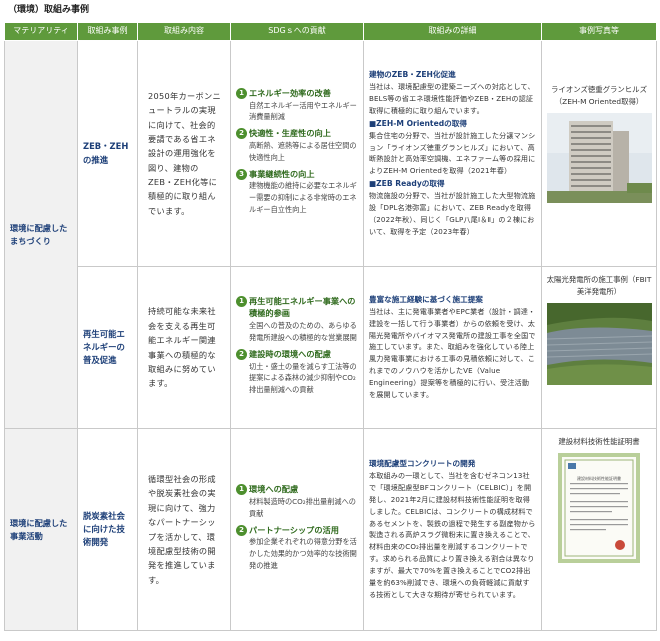 This screenshot has width=660, height=641. I want to click on header-details: 取組みの詳細, so click(452, 31).